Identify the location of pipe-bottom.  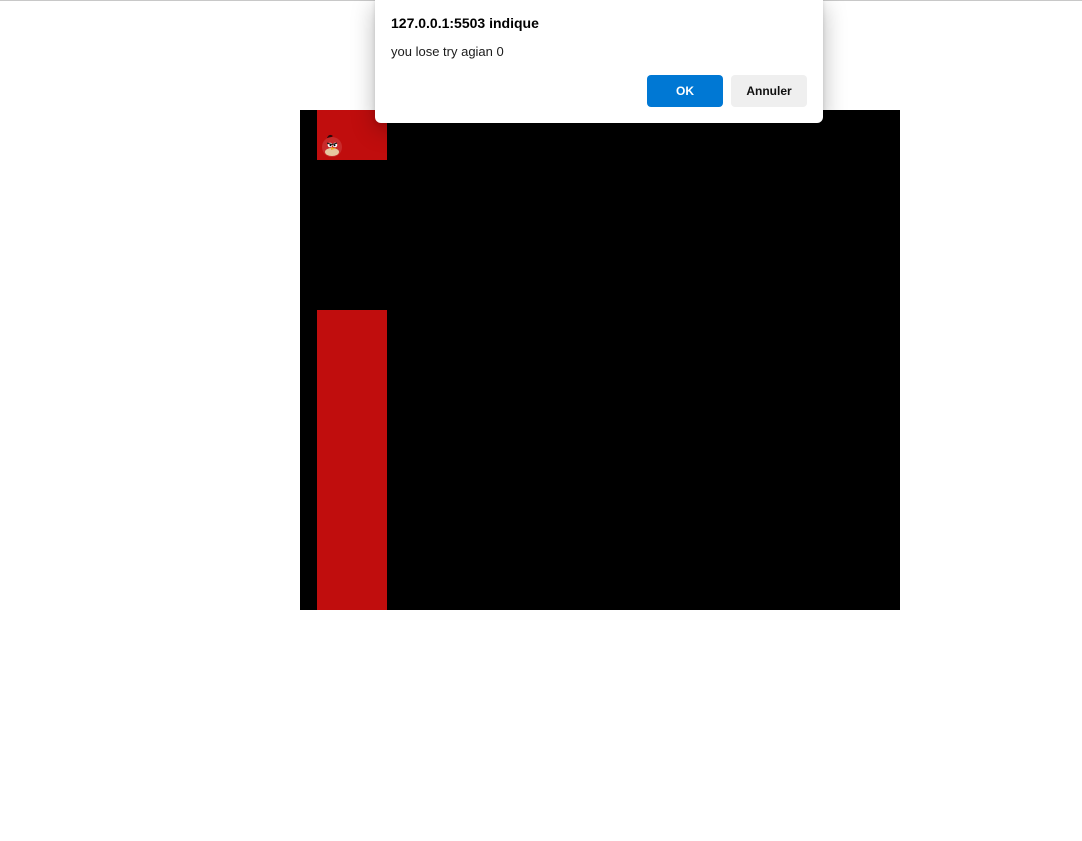
(352, 460).